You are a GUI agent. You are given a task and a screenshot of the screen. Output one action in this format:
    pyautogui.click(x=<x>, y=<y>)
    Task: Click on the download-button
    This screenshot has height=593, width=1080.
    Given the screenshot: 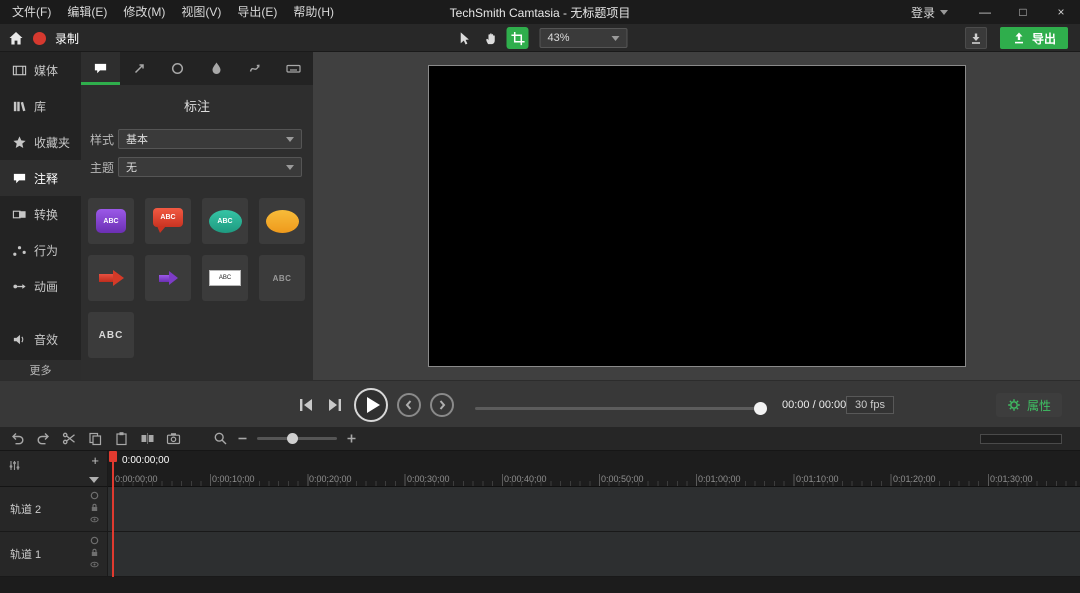 What is the action you would take?
    pyautogui.click(x=975, y=38)
    